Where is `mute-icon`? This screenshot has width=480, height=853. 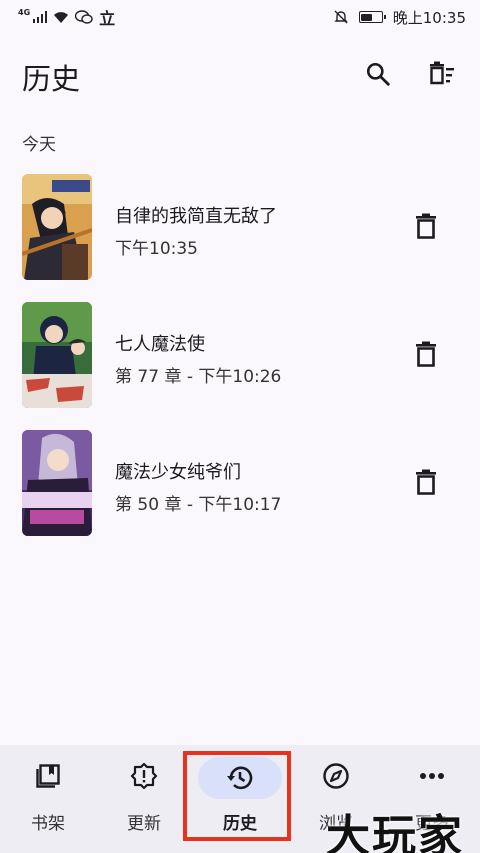
mute-icon is located at coordinates (341, 17).